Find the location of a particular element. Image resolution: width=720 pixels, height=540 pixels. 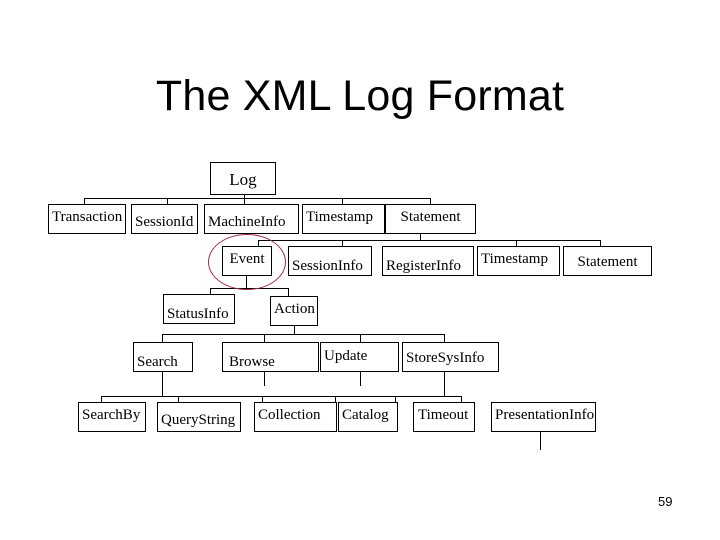

node-statement: Statement is located at coordinates (430, 219).